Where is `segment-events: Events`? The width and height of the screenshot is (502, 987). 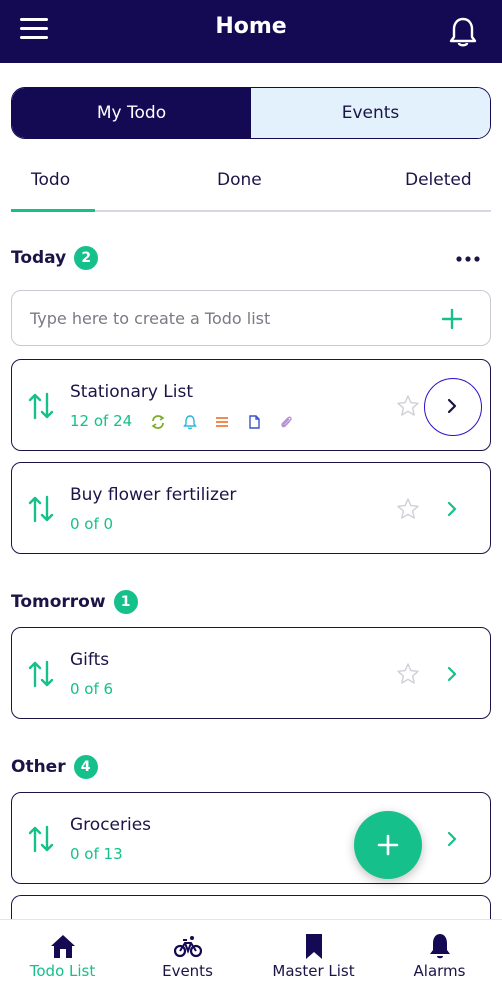 segment-events: Events is located at coordinates (370, 113).